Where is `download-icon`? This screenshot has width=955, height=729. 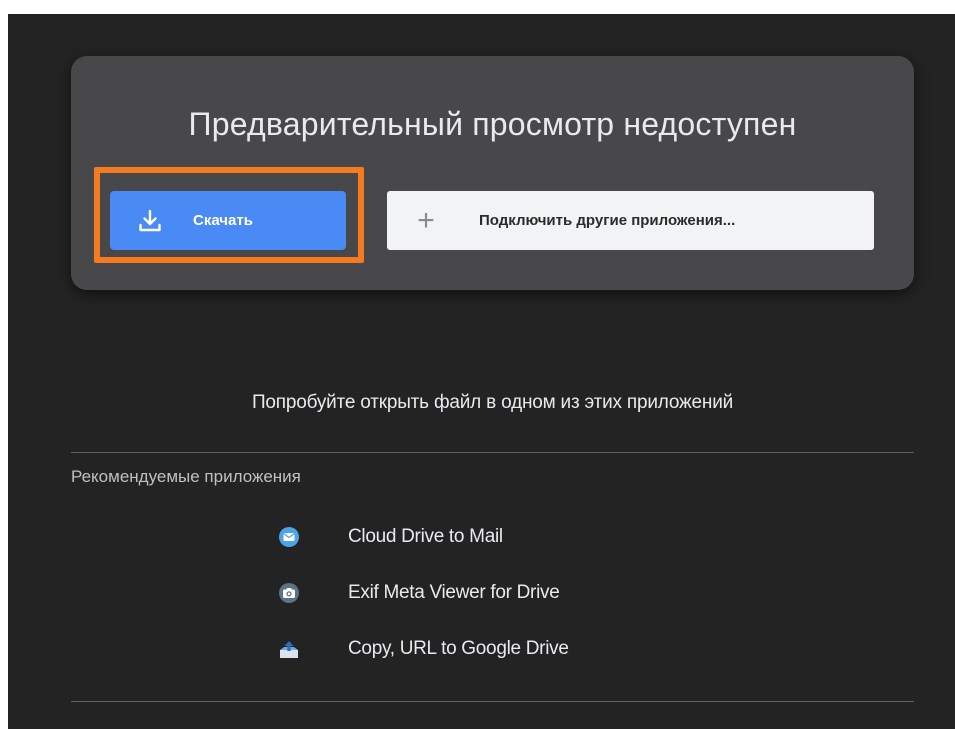
download-icon is located at coordinates (150, 221).